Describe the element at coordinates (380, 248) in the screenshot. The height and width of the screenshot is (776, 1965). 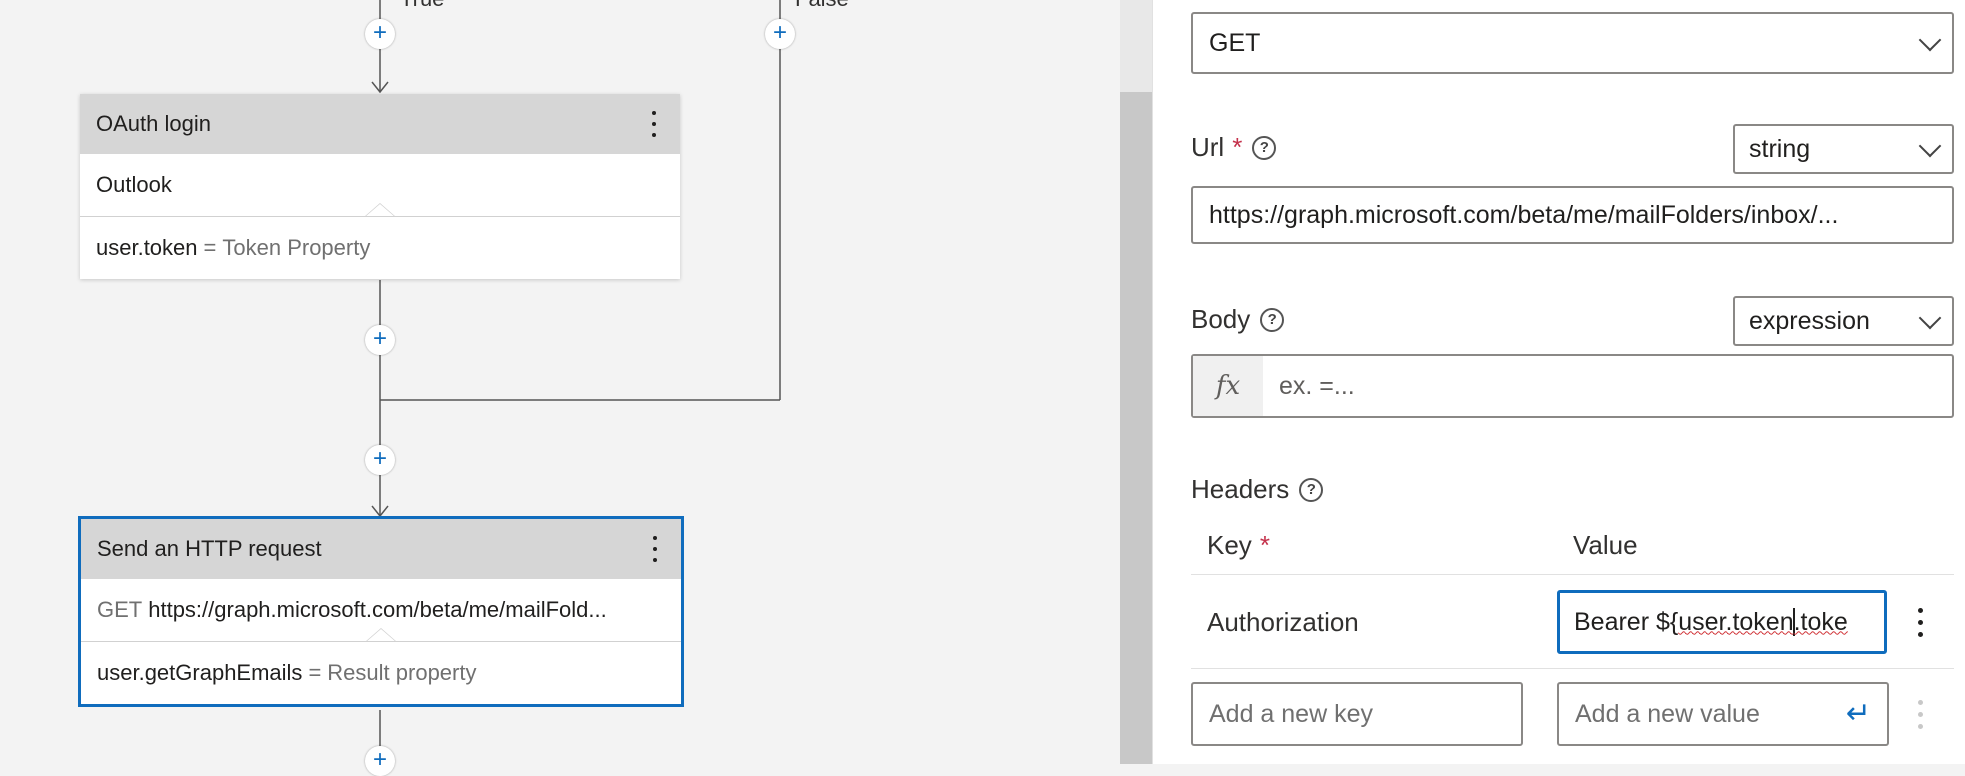
I see `node-output: user.token = Token Property` at that location.